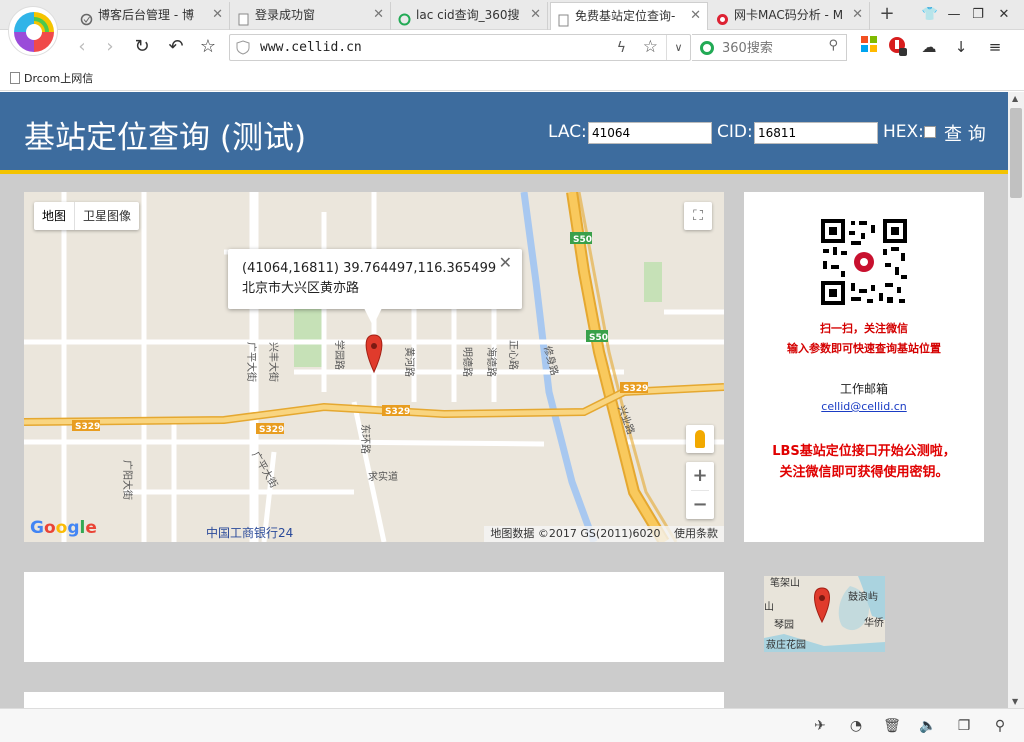 The image size is (1024, 742). What do you see at coordinates (784, 625) in the screenshot?
I see `mini-label-4: 琴园` at bounding box center [784, 625].